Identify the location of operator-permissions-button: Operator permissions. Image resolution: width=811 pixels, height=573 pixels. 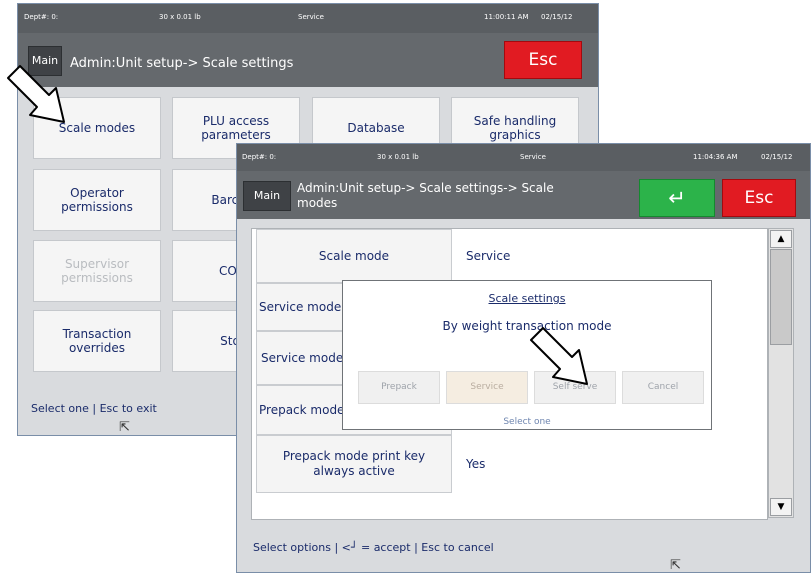
(97, 200).